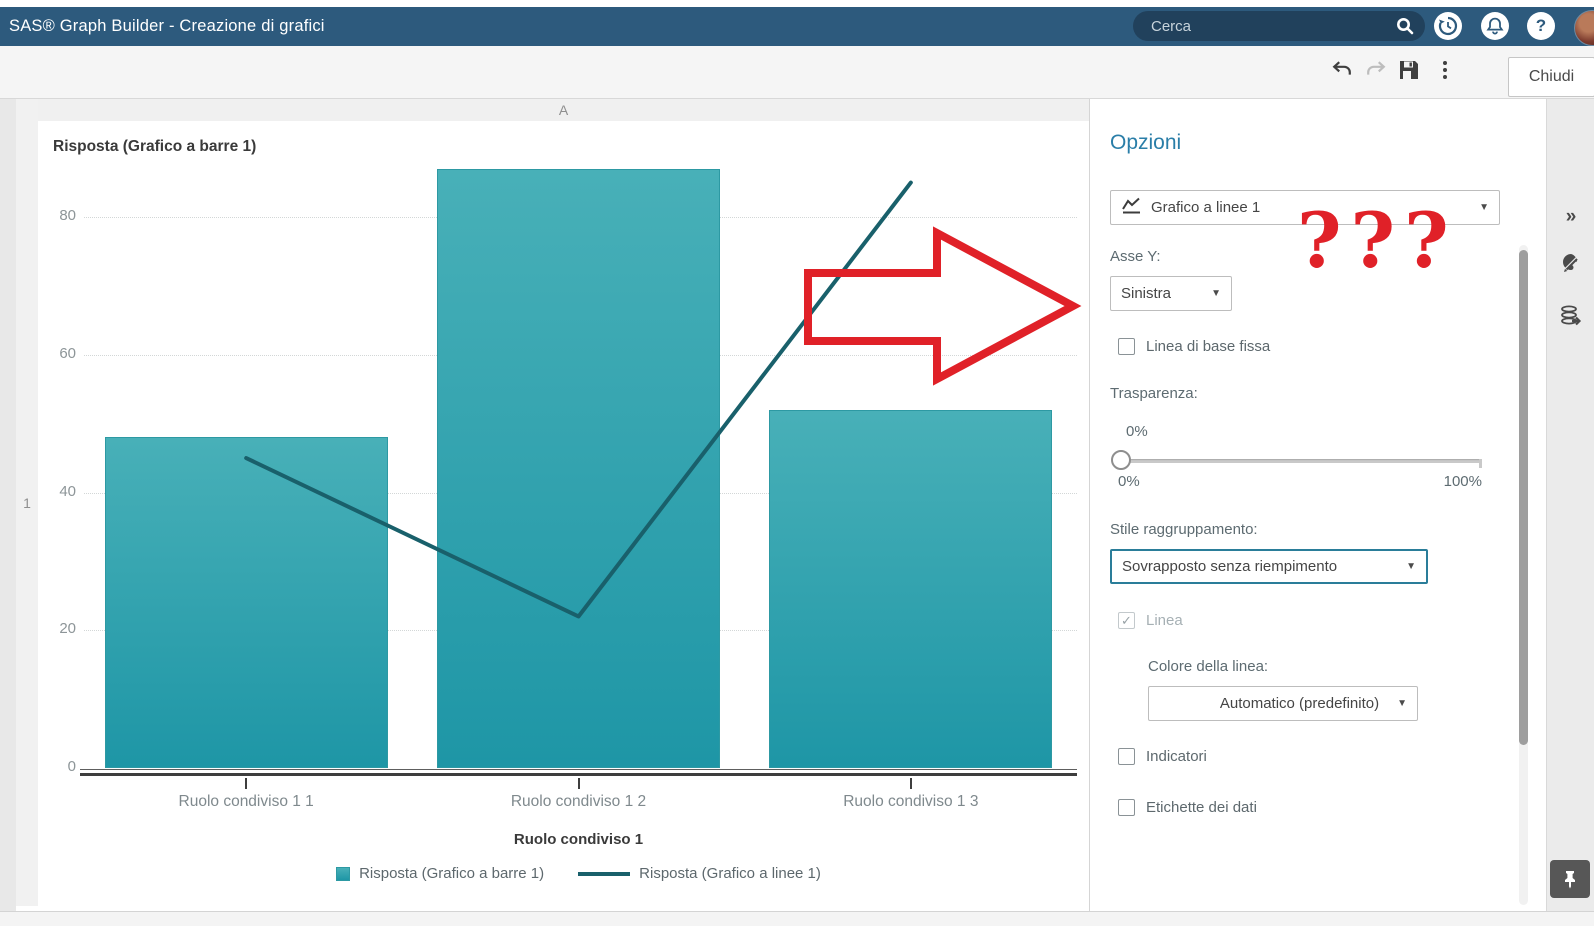  Describe the element at coordinates (578, 774) in the screenshot. I see `x-axis-line` at that location.